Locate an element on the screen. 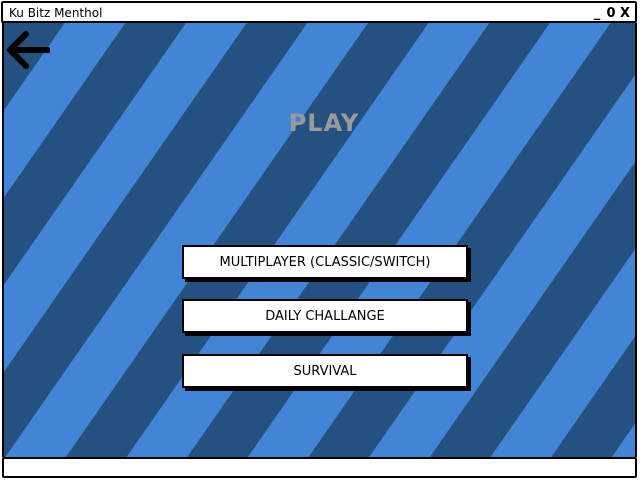 The image size is (640, 480). multiplayer-button: MULTIPLAYER (CLASSIC/SWITCH) is located at coordinates (325, 262).